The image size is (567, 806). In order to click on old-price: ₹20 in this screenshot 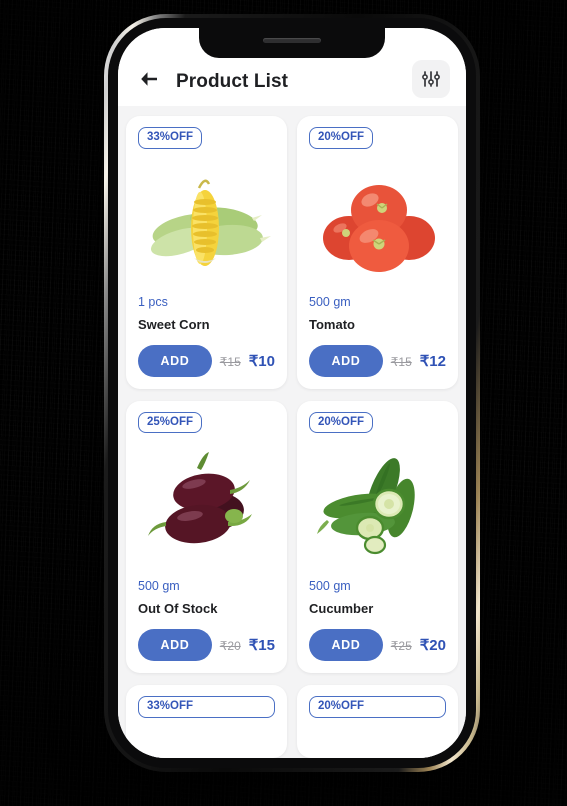, I will do `click(230, 646)`.